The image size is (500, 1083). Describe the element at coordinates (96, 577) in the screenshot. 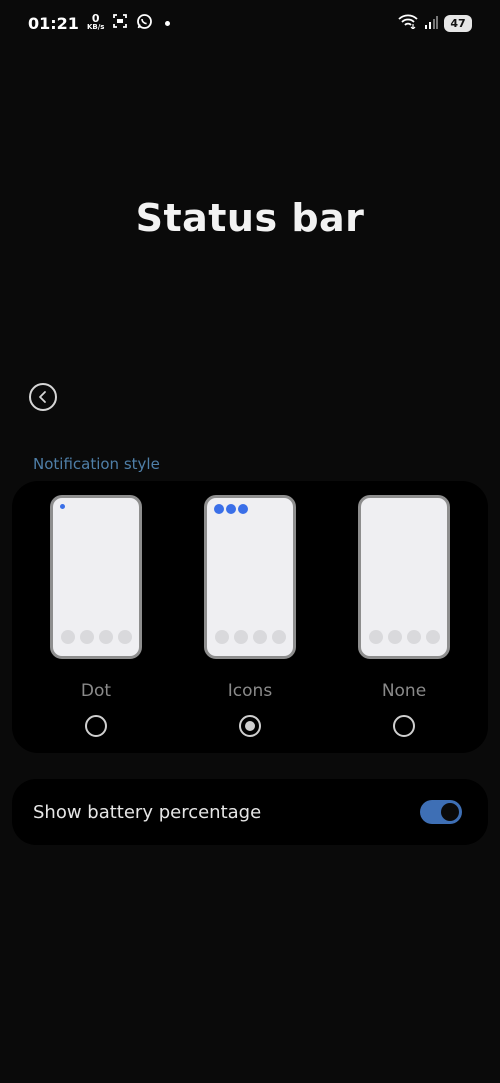

I see `dot-preview` at that location.